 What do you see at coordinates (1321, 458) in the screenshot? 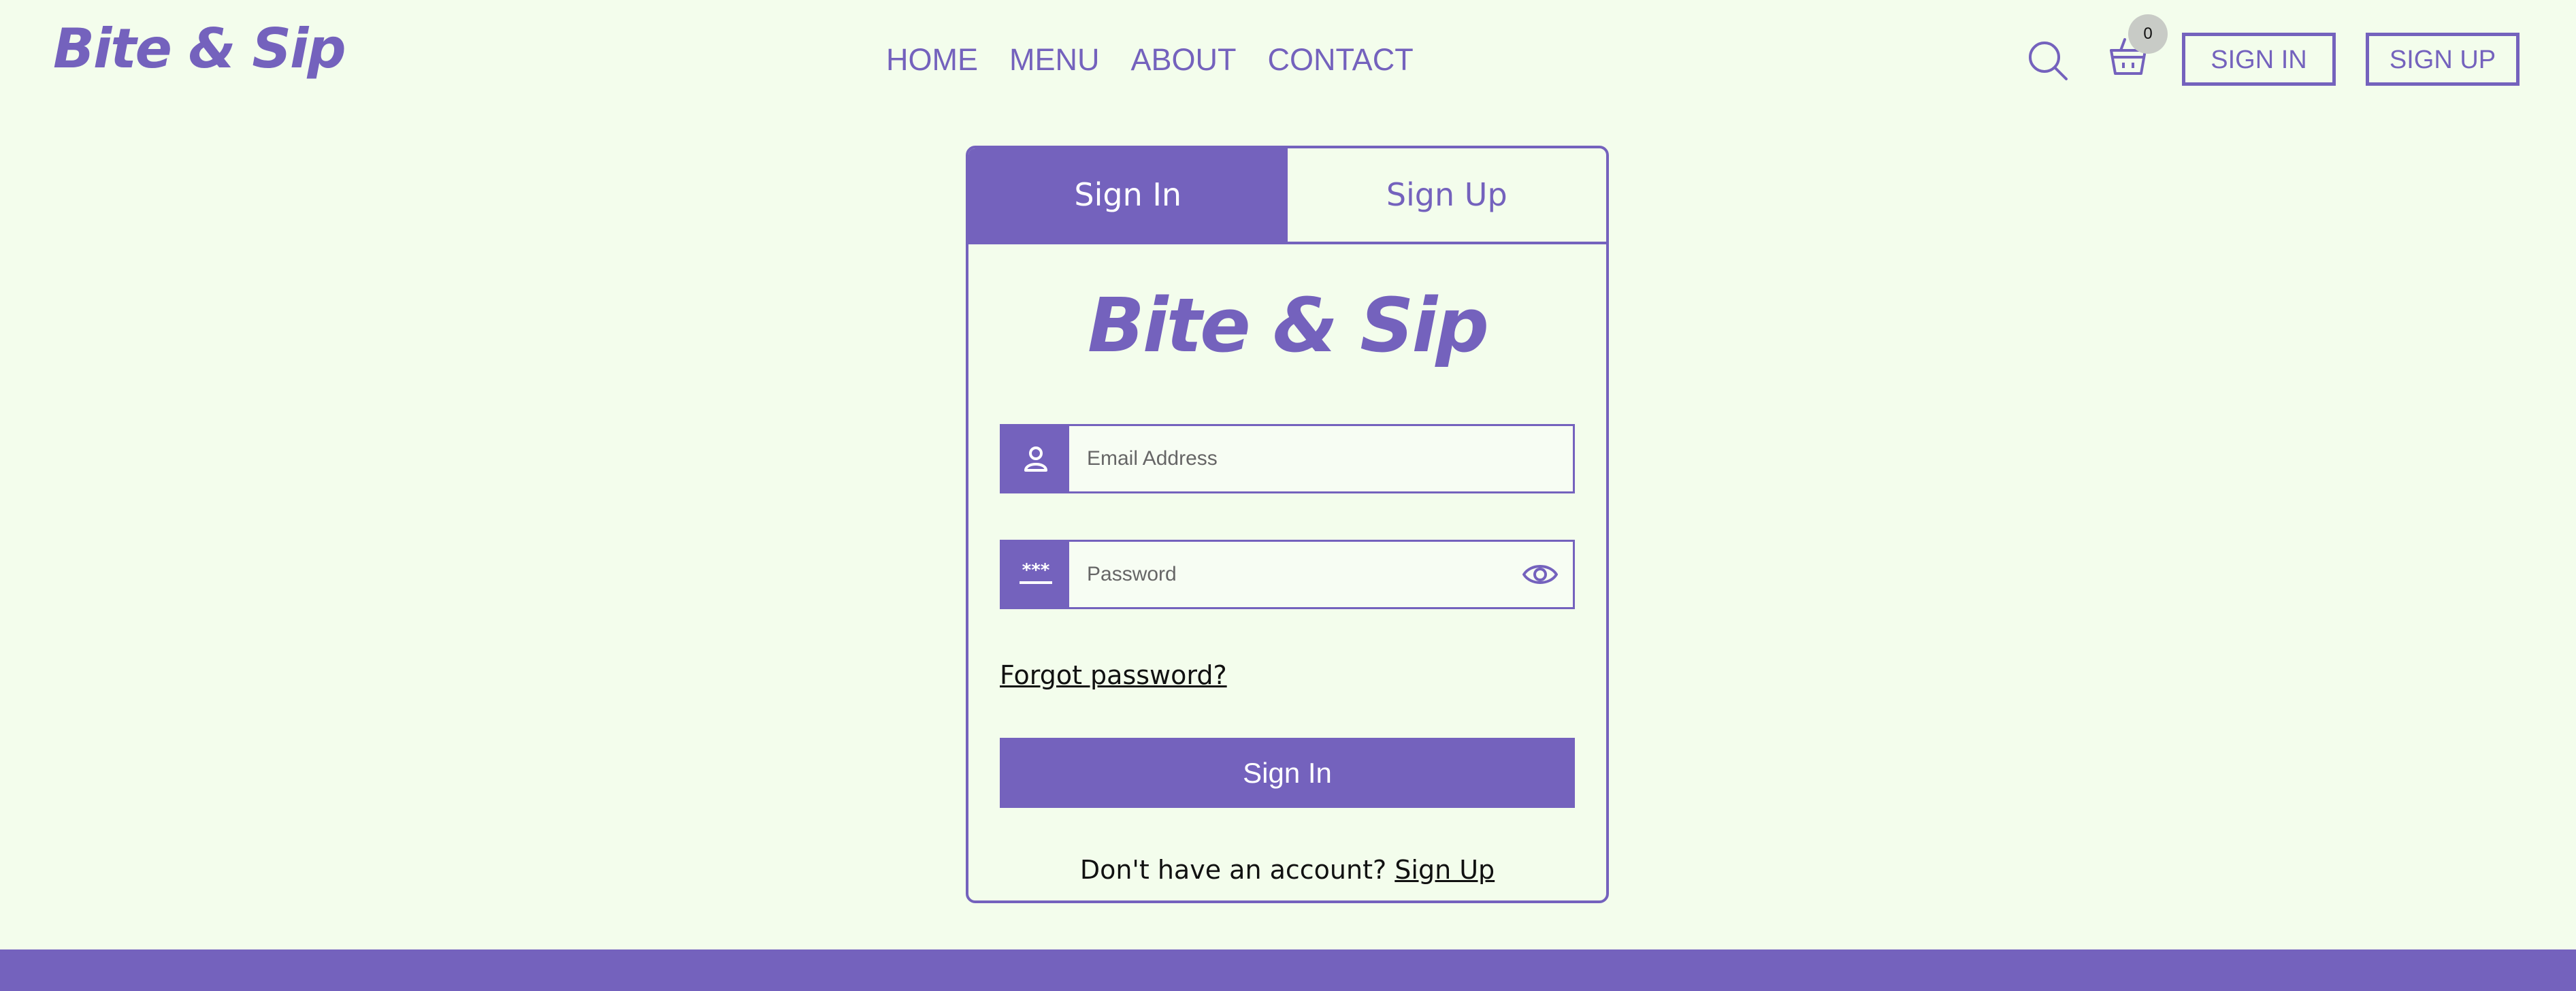
I see `email-input` at bounding box center [1321, 458].